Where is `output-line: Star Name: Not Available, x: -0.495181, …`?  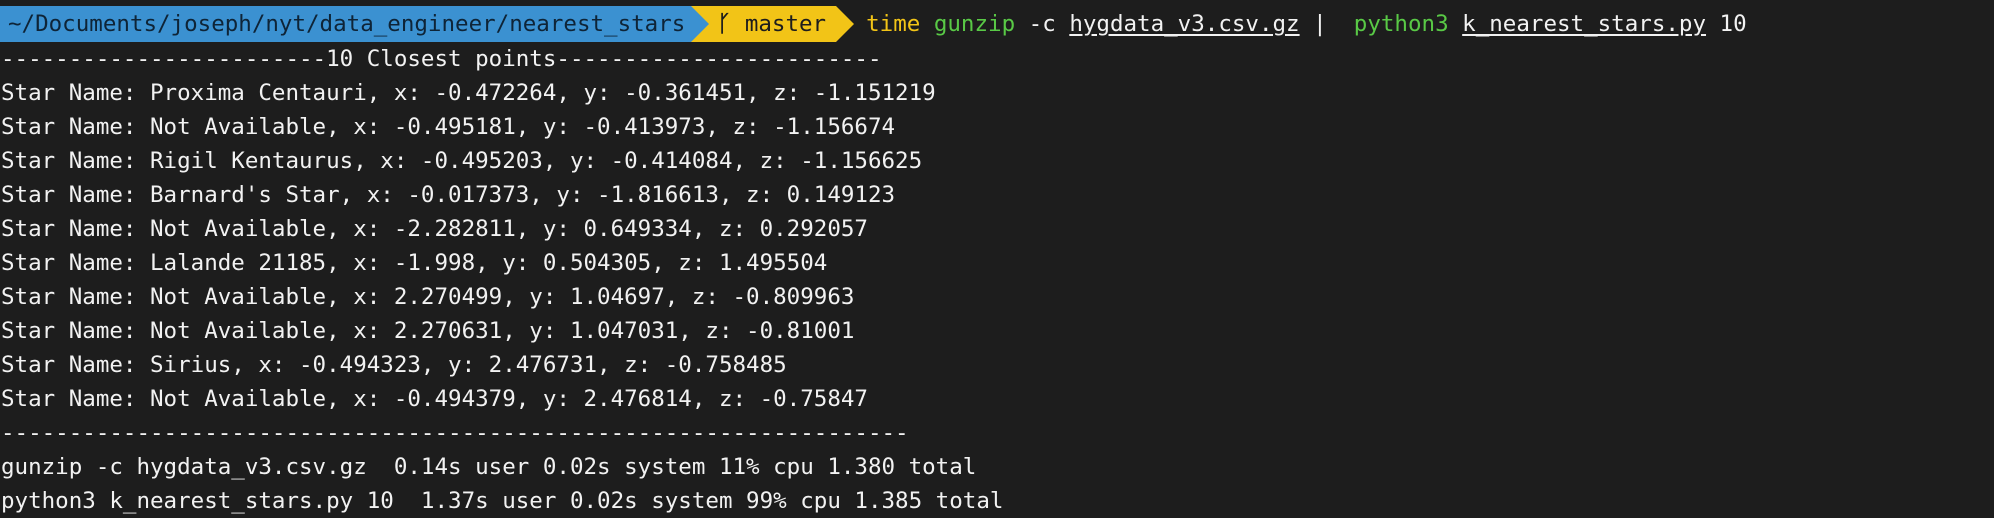 output-line: Star Name: Not Available, x: -0.495181, … is located at coordinates (448, 127).